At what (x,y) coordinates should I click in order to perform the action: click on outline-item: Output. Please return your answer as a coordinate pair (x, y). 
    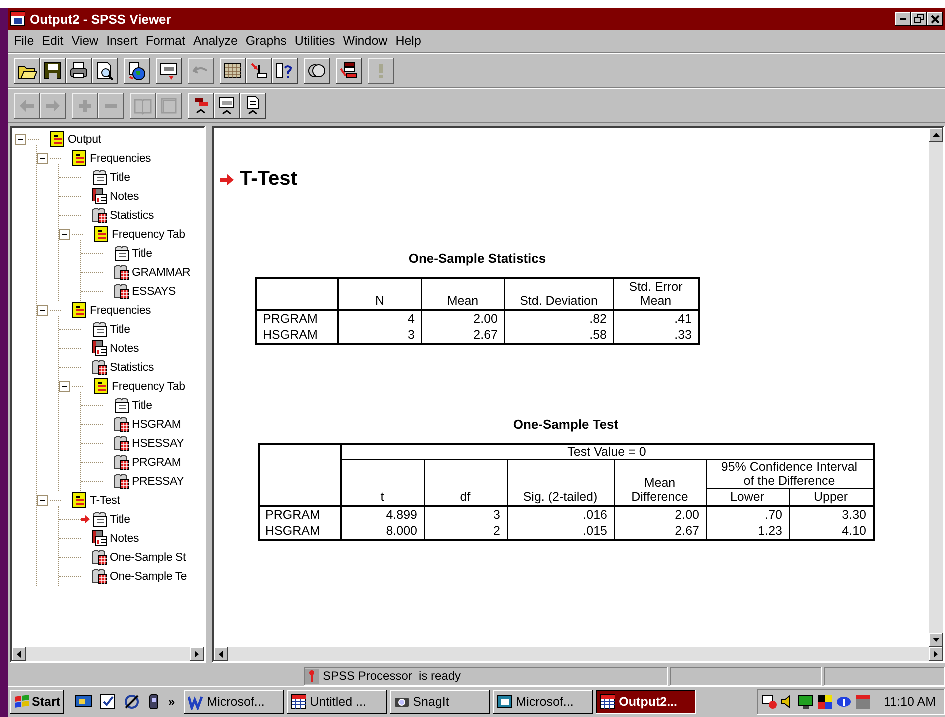
    Looking at the image, I should click on (85, 140).